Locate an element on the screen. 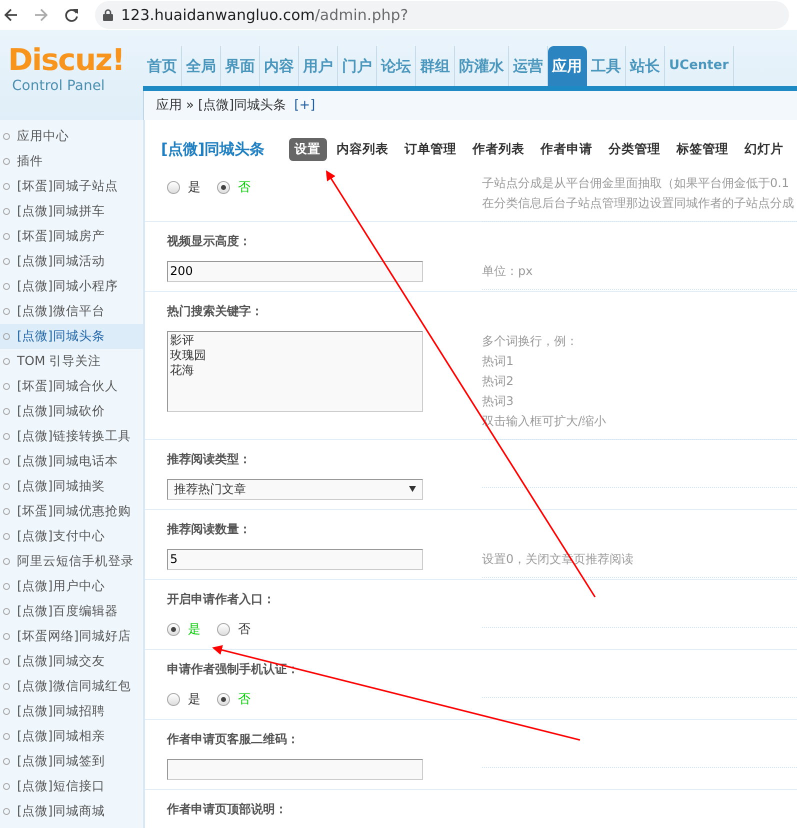  sub-tab: 订单管理 is located at coordinates (430, 149).